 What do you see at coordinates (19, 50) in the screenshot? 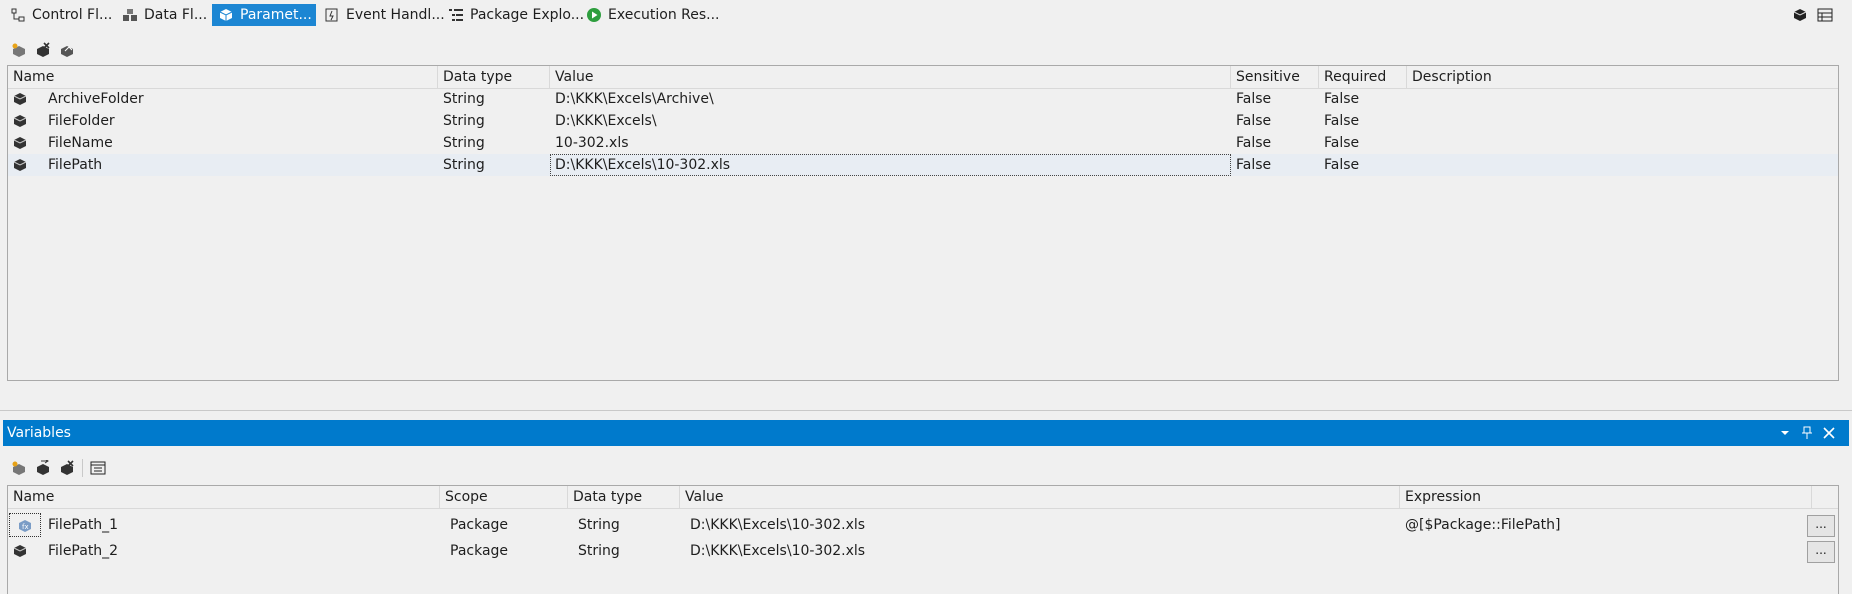
I see `add-parameter-icon` at bounding box center [19, 50].